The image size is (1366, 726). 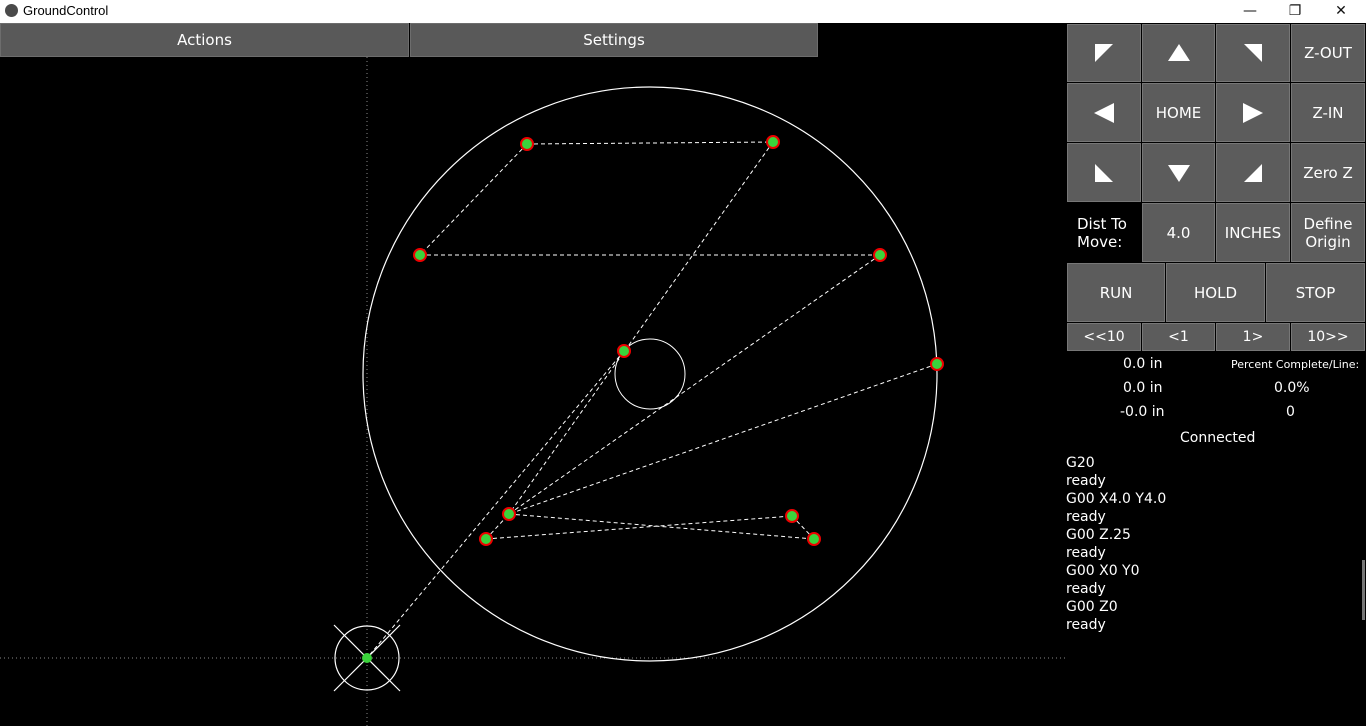 I want to click on close-button: ✕, so click(x=1341, y=11).